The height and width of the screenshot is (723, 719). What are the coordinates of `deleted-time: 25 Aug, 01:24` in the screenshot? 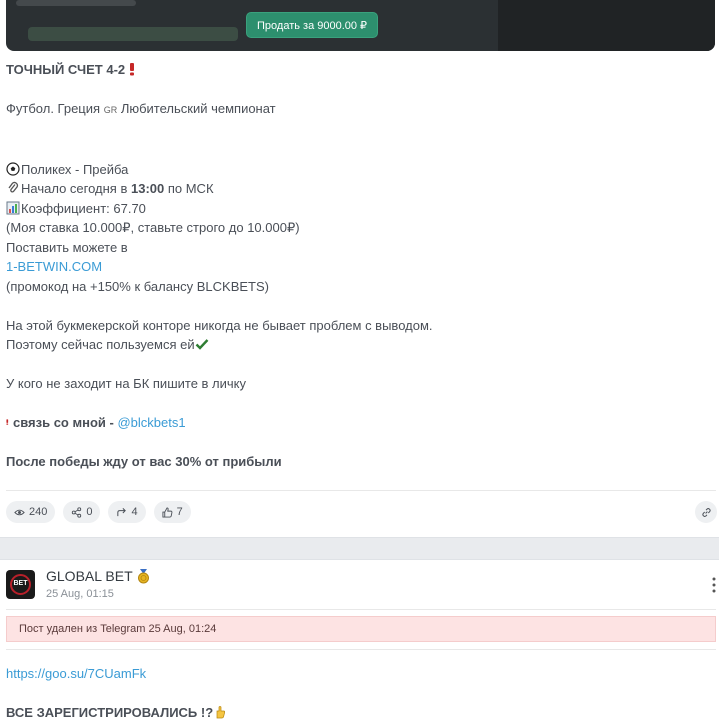 It's located at (182, 629).